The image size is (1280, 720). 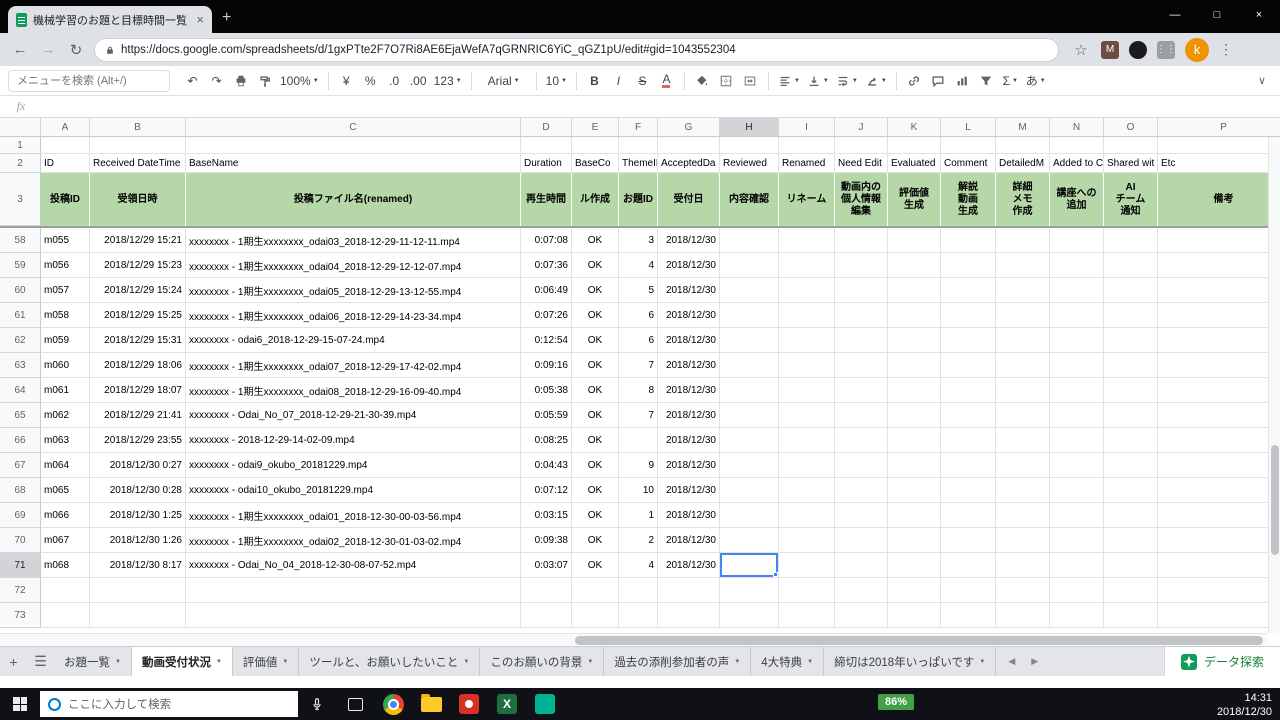 What do you see at coordinates (807, 340) in the screenshot?
I see `cell-I62` at bounding box center [807, 340].